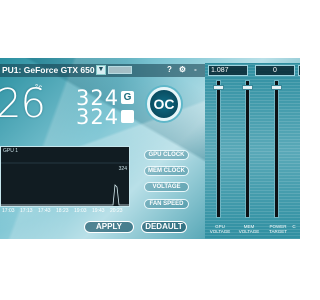  I want to click on apply-button: APPLY, so click(109, 227).